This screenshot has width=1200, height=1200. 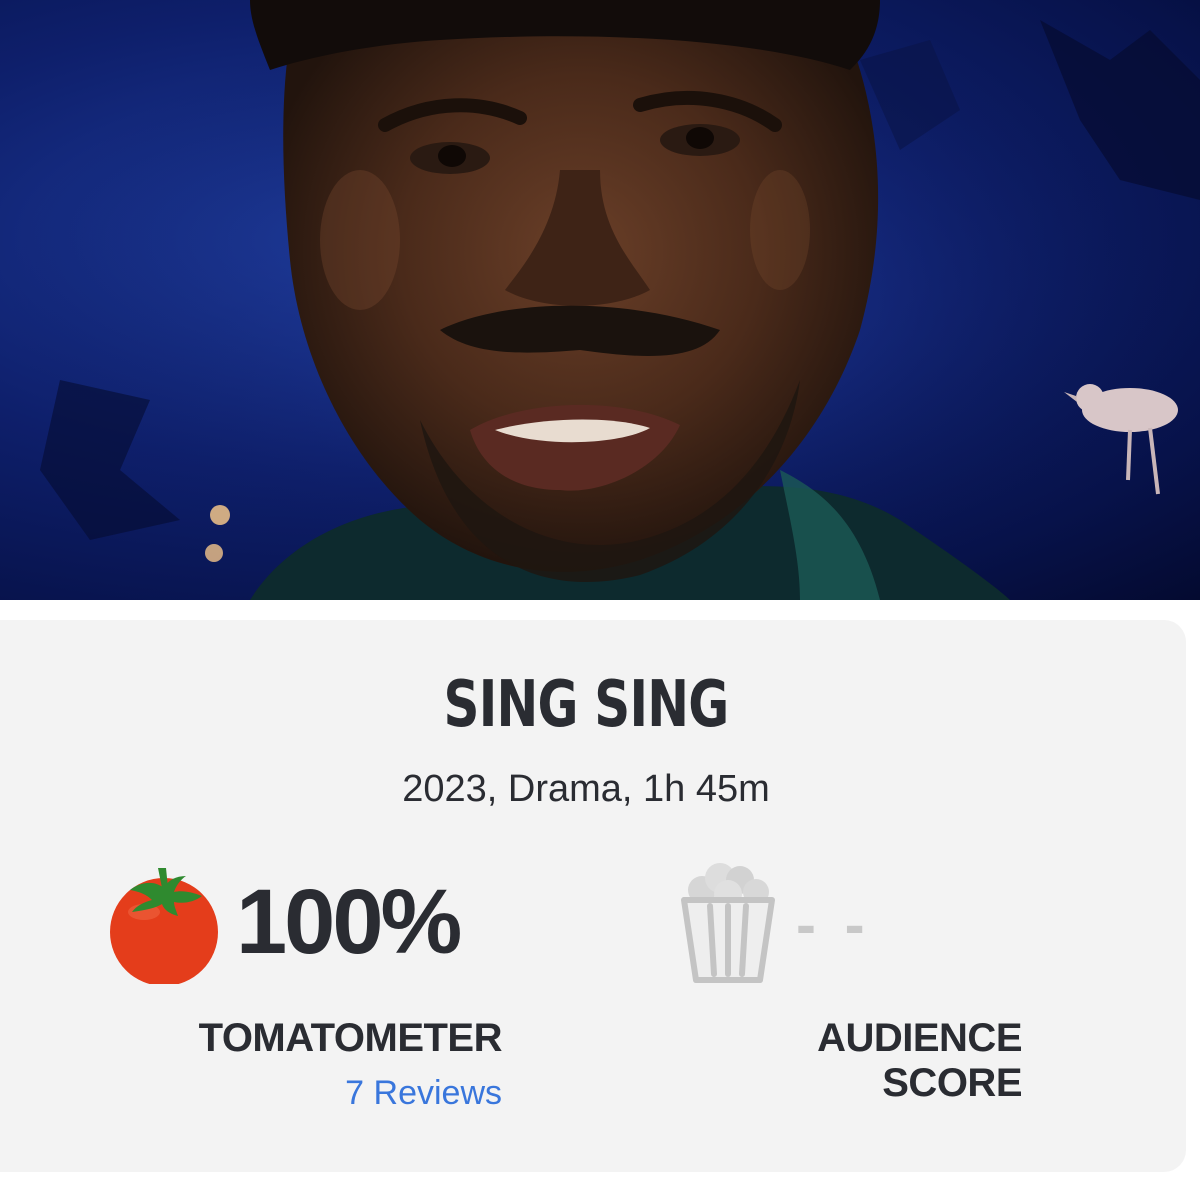 What do you see at coordinates (586, 789) in the screenshot?
I see `movie-meta: 2023, Drama, 1h 45m` at bounding box center [586, 789].